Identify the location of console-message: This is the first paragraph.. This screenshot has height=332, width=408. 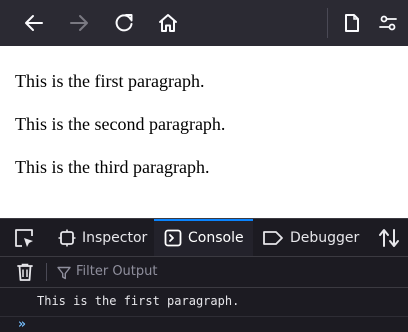
(138, 301).